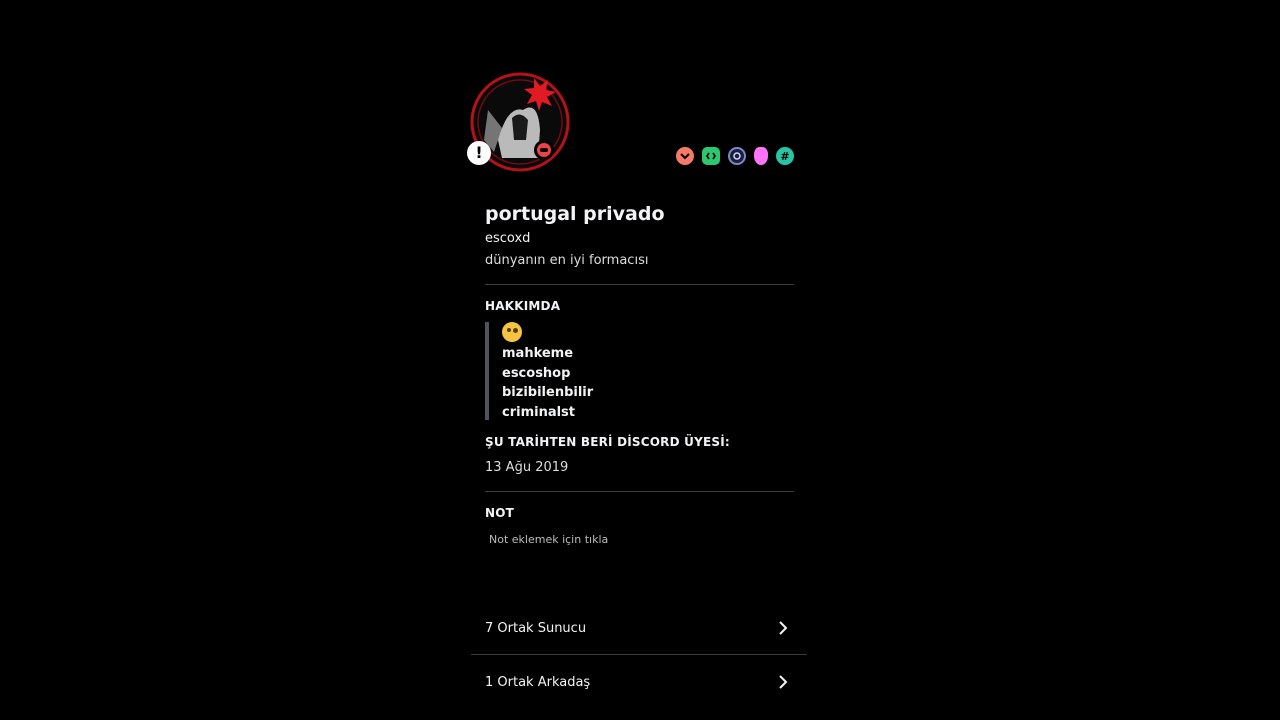  I want to click on nitro-gem-badge-icon, so click(761, 156).